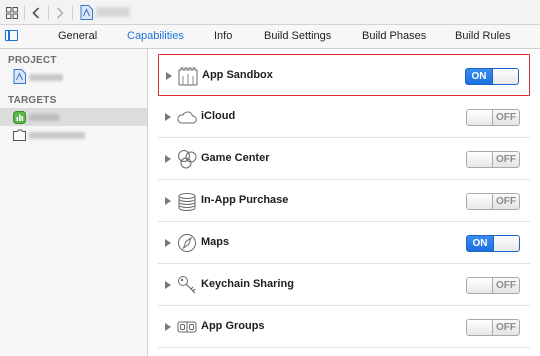 Image resolution: width=540 pixels, height=356 pixels. What do you see at coordinates (245, 200) in the screenshot?
I see `capability-label: In-App Purchase` at bounding box center [245, 200].